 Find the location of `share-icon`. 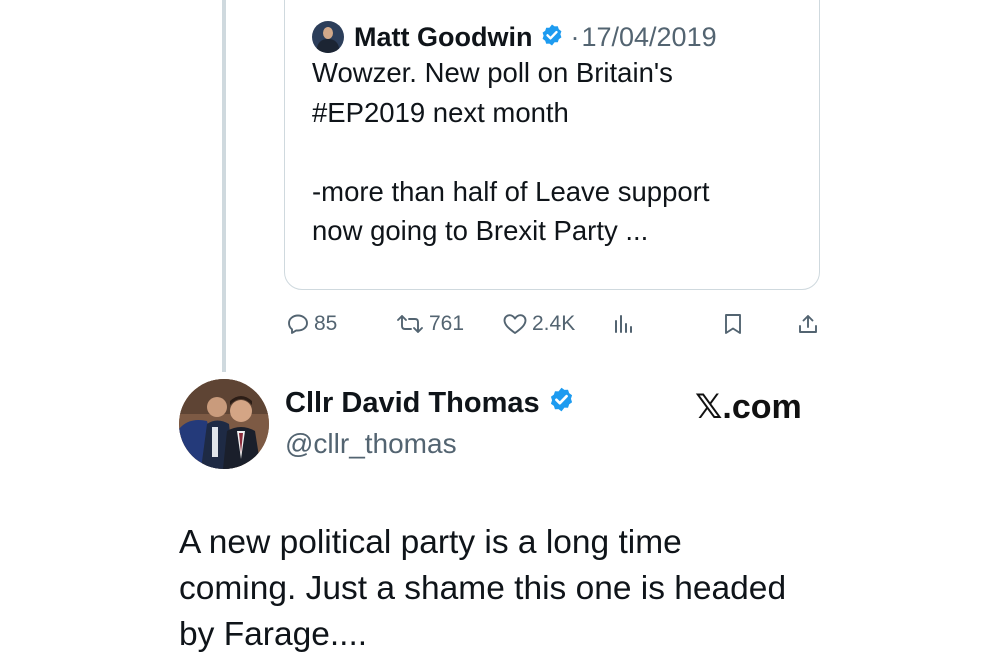

share-icon is located at coordinates (808, 324).